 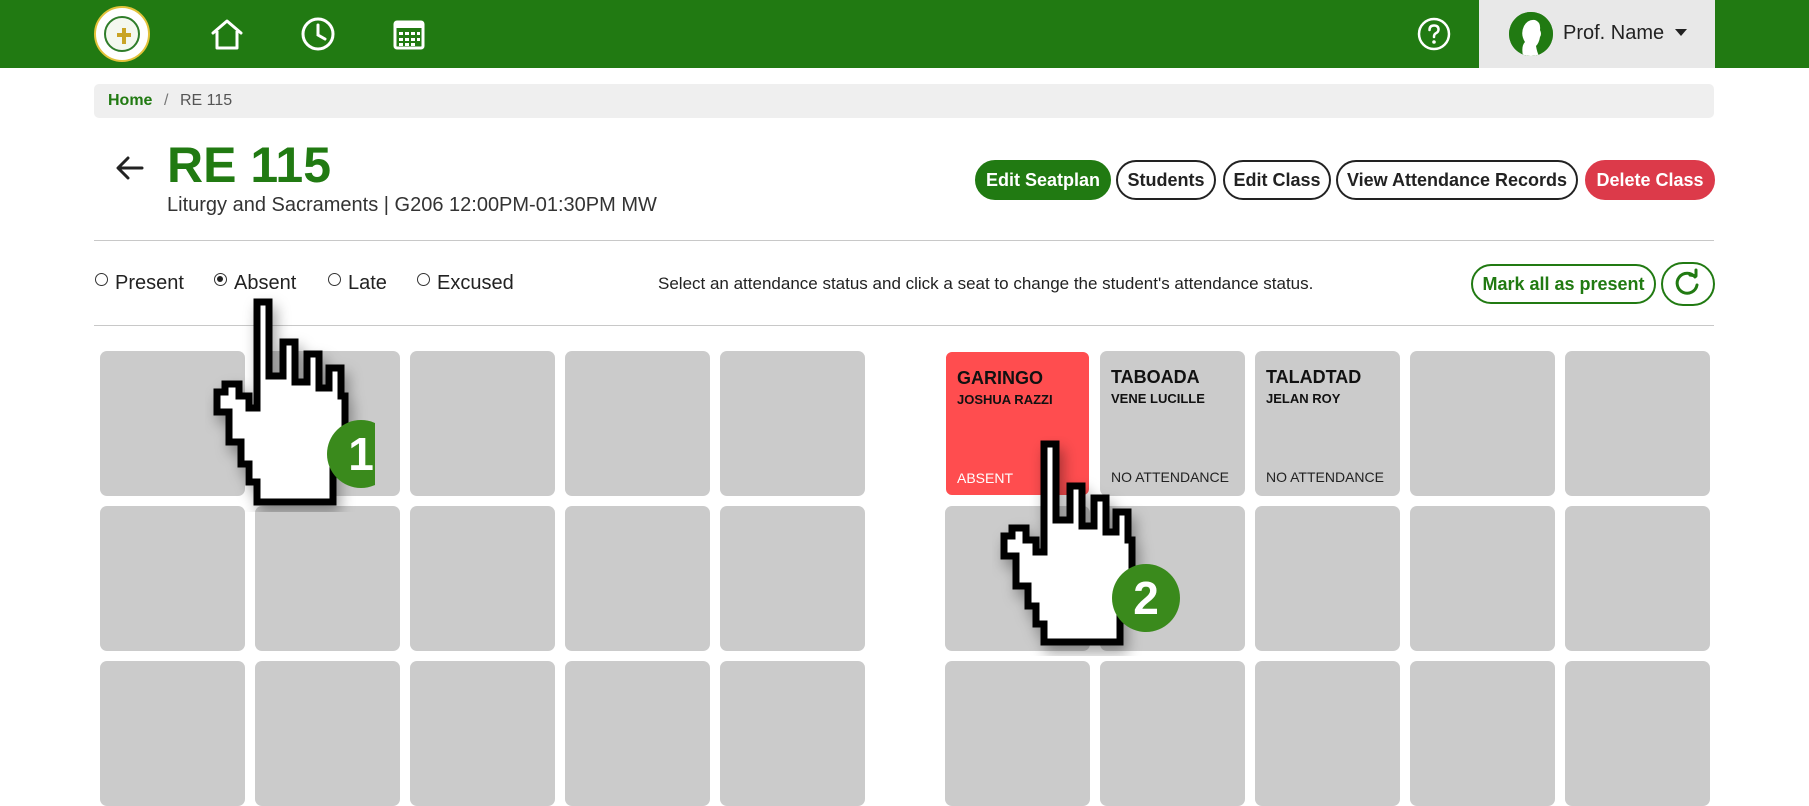 What do you see at coordinates (149, 283) in the screenshot?
I see `radio-label: Present` at bounding box center [149, 283].